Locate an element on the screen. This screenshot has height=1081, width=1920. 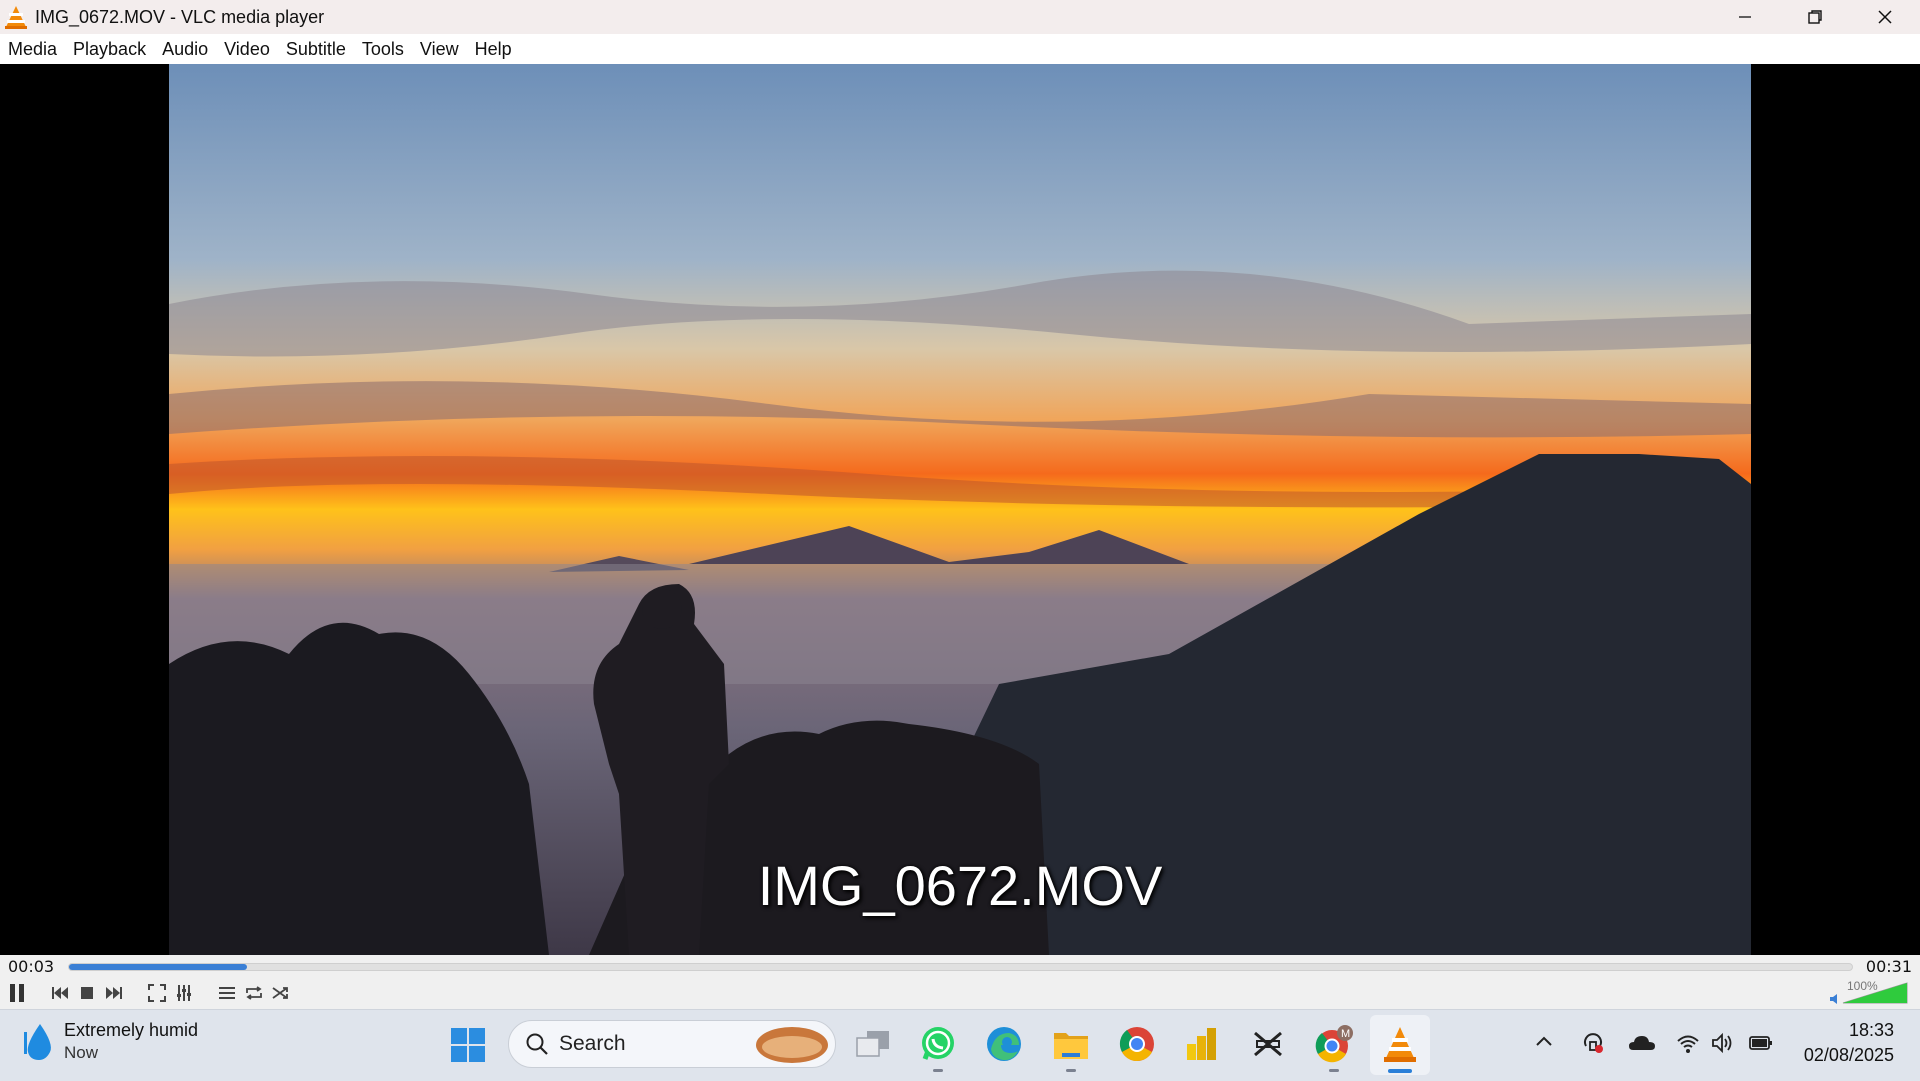
taskbar-search: Search is located at coordinates (672, 1044).